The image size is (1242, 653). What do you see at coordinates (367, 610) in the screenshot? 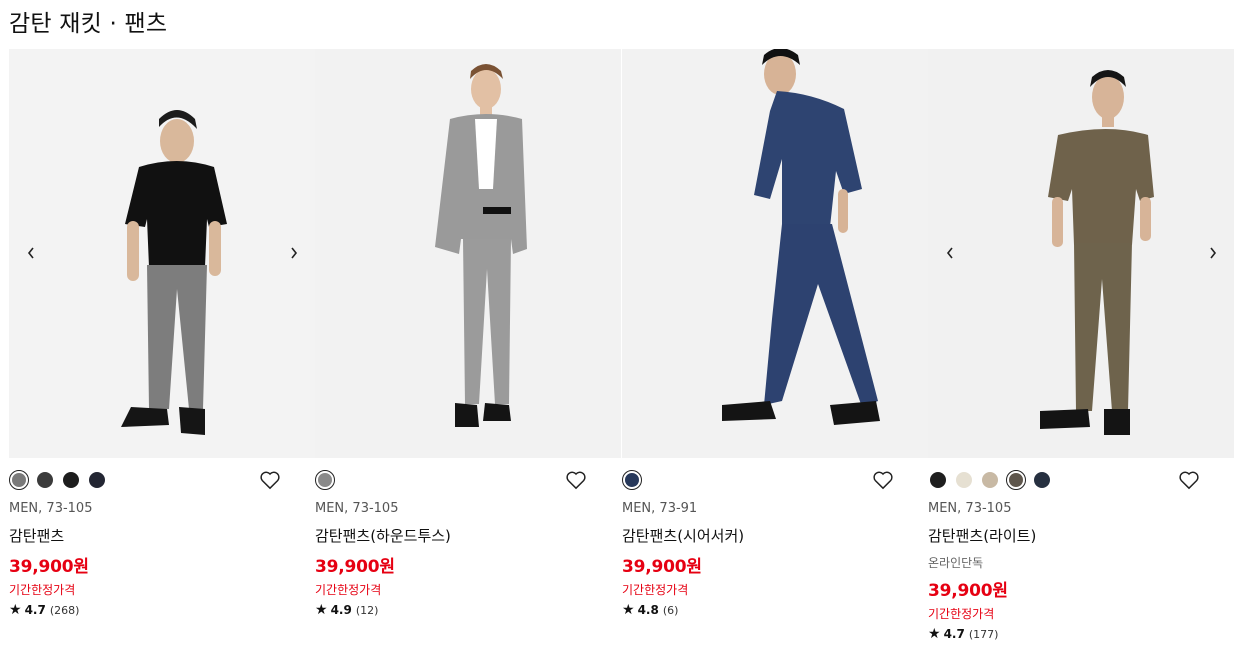
I see `review-count: (12)` at bounding box center [367, 610].